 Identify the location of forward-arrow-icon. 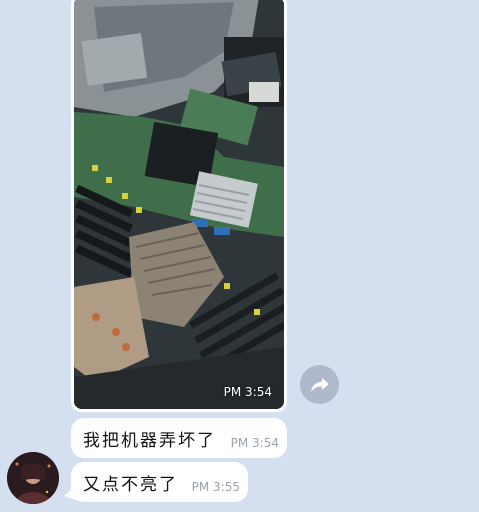
(319, 384).